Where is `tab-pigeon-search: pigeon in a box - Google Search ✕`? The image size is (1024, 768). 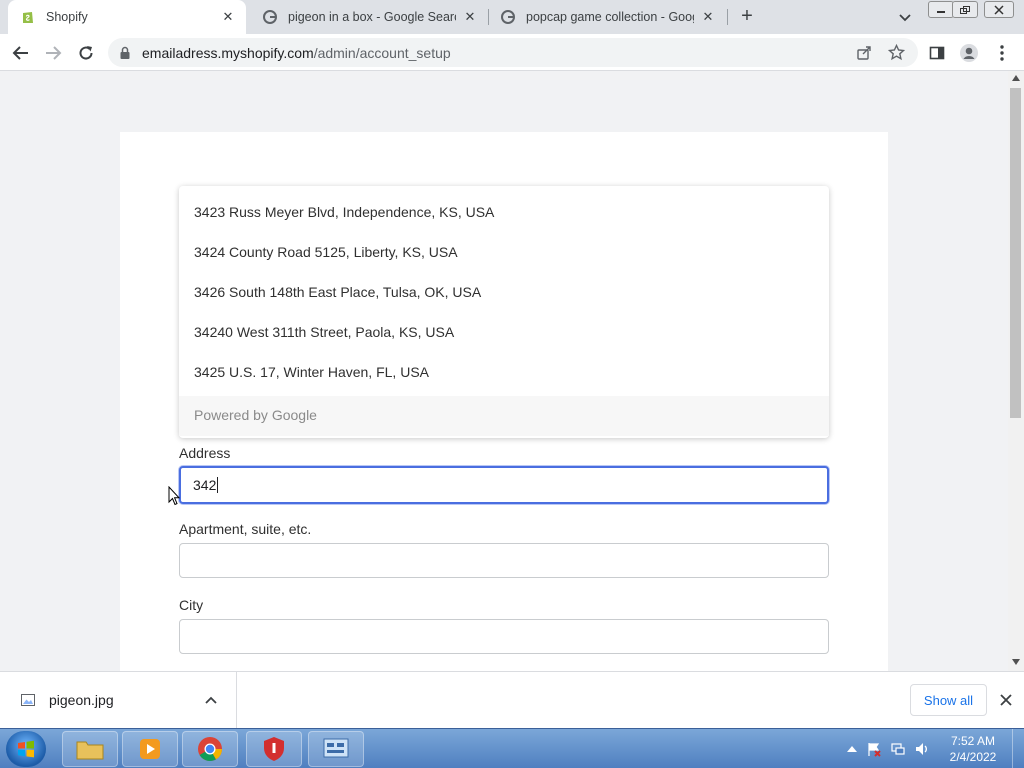
tab-pigeon-search: pigeon in a box - Google Search ✕ is located at coordinates (369, 17).